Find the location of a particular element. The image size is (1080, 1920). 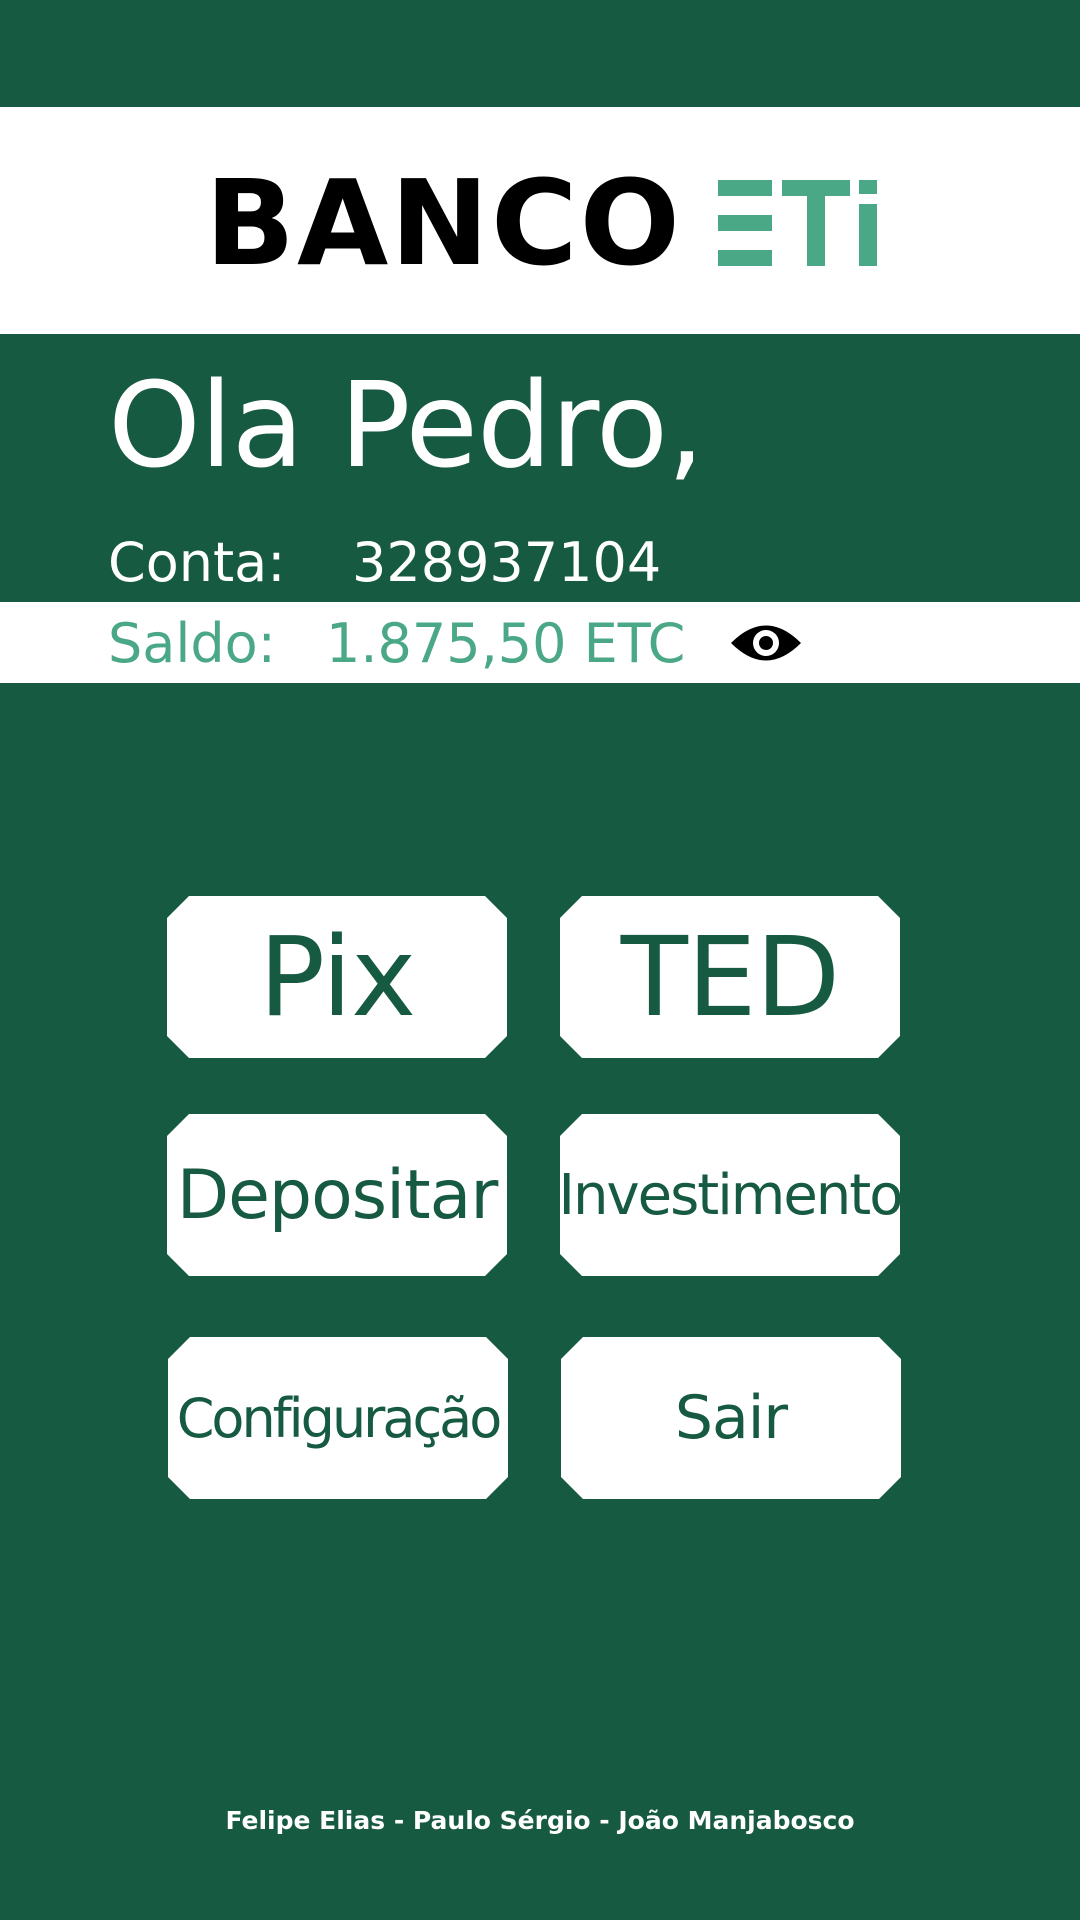

balance-row: Saldo: 1.875,50 ETC is located at coordinates (455, 643).